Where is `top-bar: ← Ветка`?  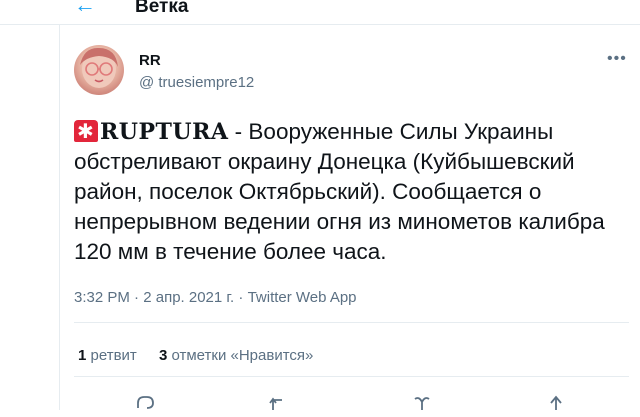
top-bar: ← Ветка is located at coordinates (320, 12).